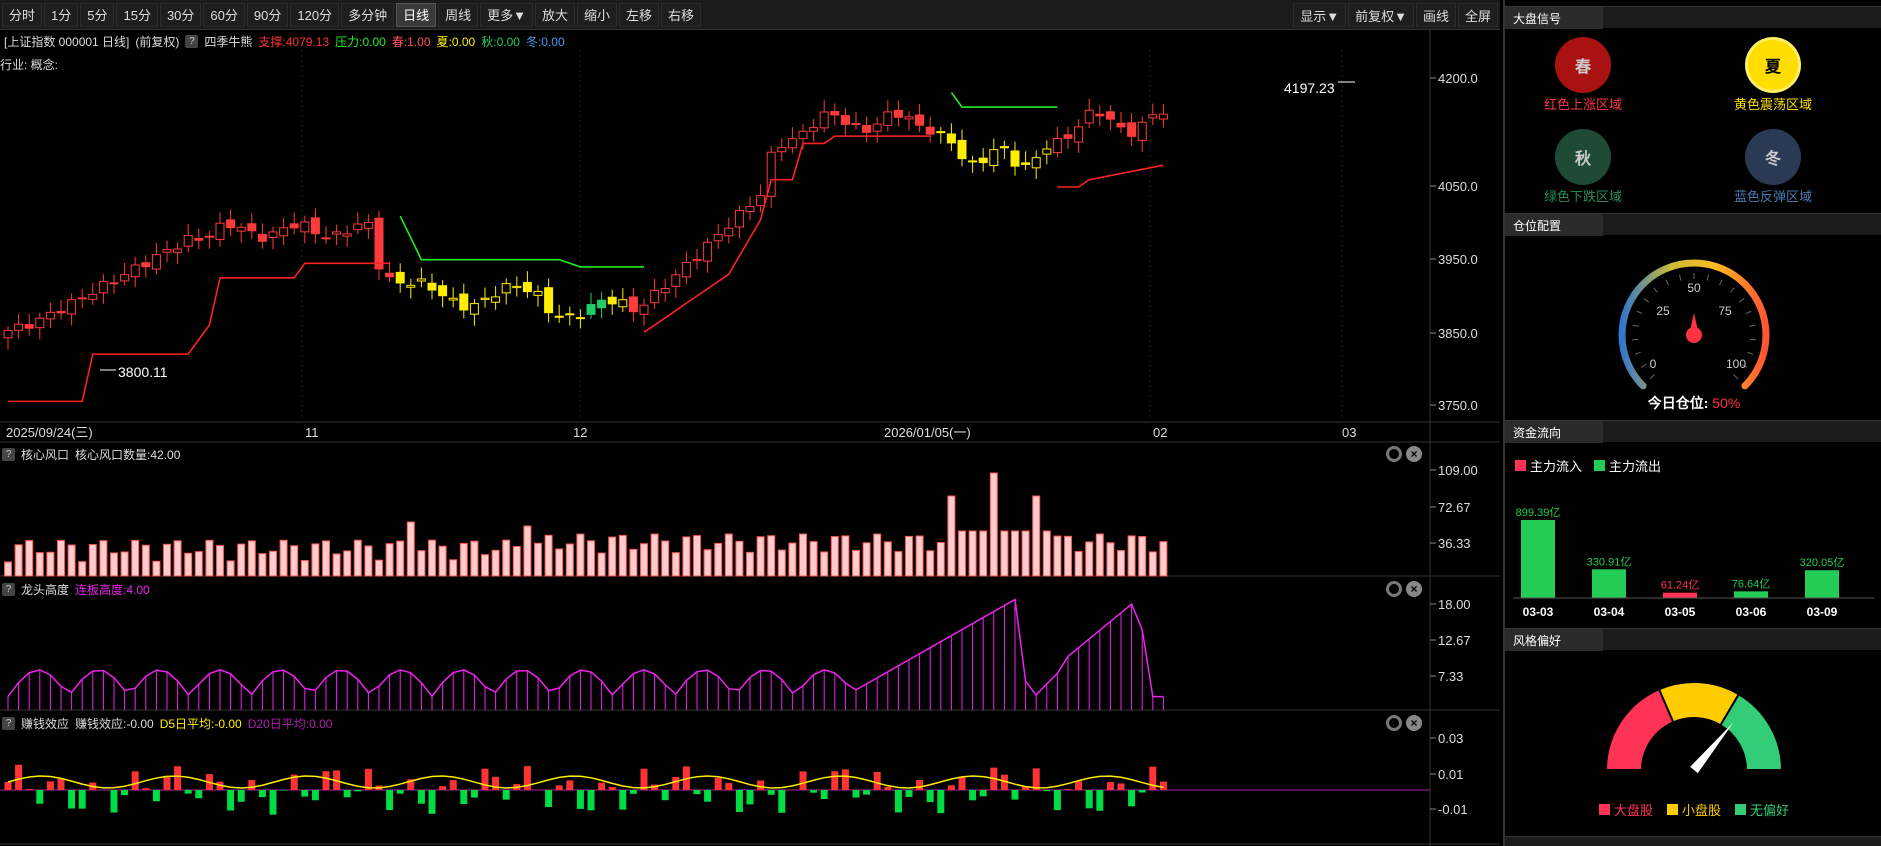 The height and width of the screenshot is (846, 1881). Describe the element at coordinates (143, 372) in the screenshot. I see `low-annotation: 3800.11` at that location.